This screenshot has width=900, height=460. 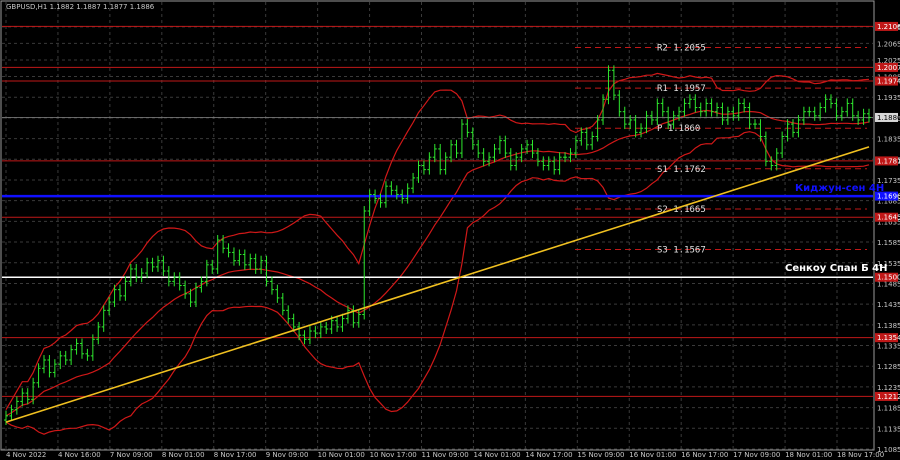 I want to click on pivot-label: R2 1.2055, so click(x=681, y=49).